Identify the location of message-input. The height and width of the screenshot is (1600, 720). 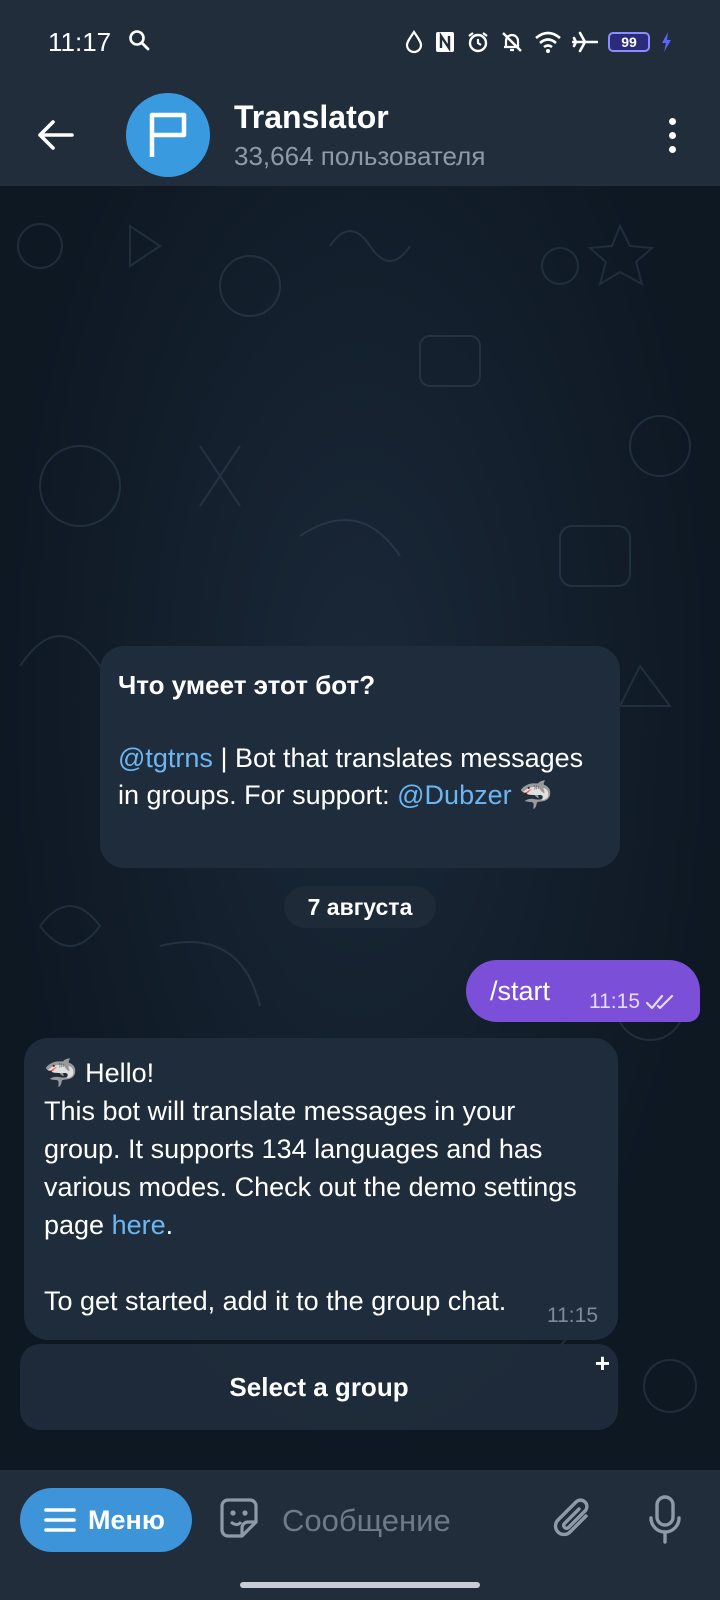
(407, 1521).